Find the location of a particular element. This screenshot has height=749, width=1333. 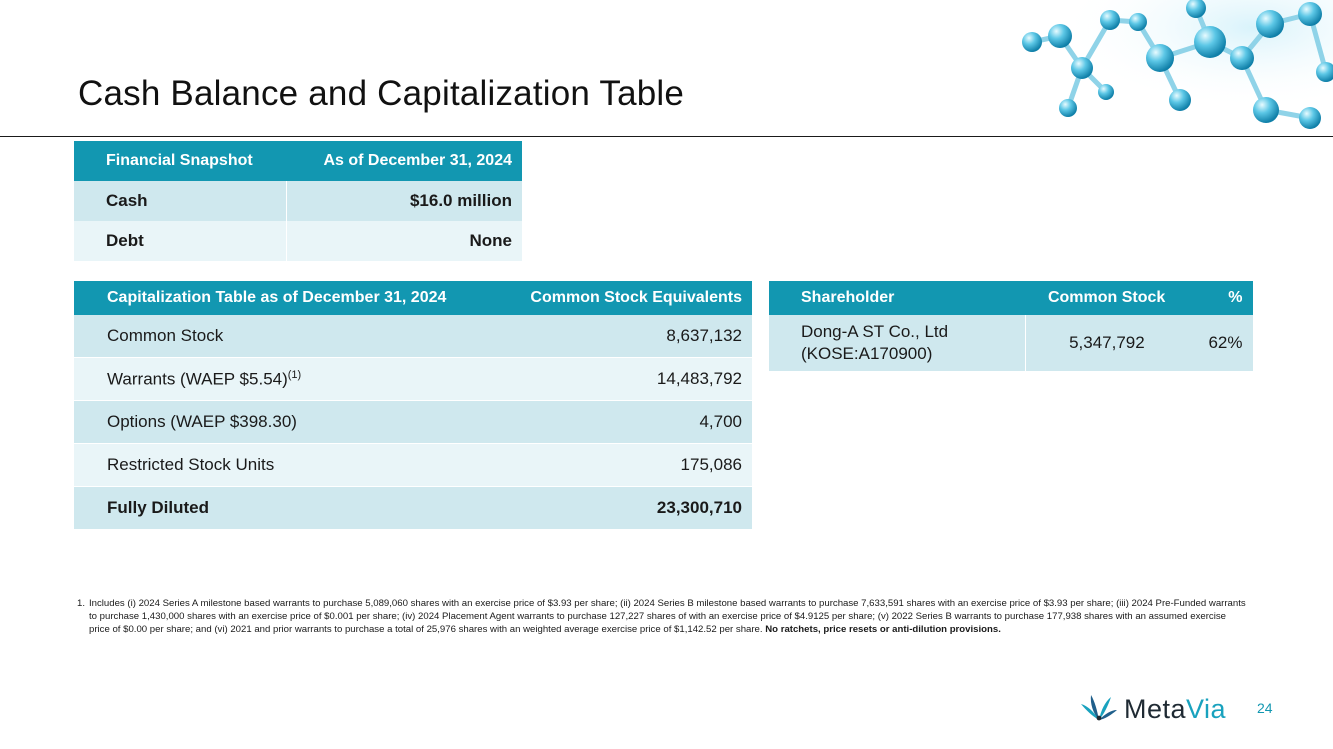

row-label: Debt is located at coordinates (181, 241).